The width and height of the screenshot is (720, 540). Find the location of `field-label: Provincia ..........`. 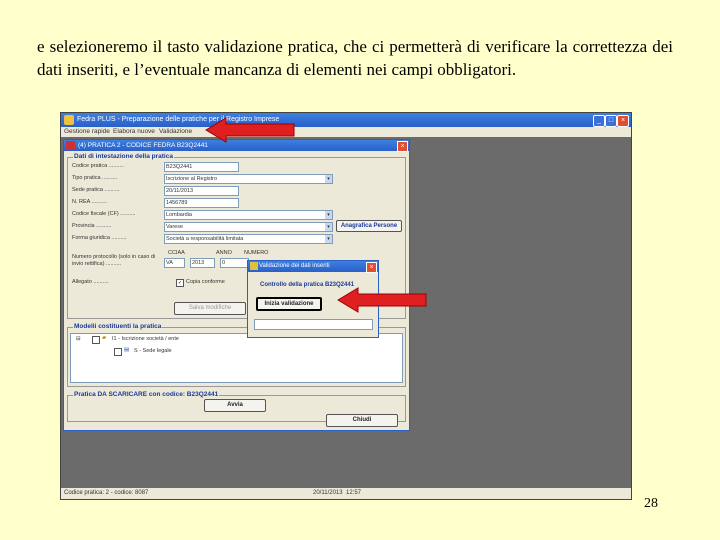

field-label: Provincia .......... is located at coordinates (92, 226).